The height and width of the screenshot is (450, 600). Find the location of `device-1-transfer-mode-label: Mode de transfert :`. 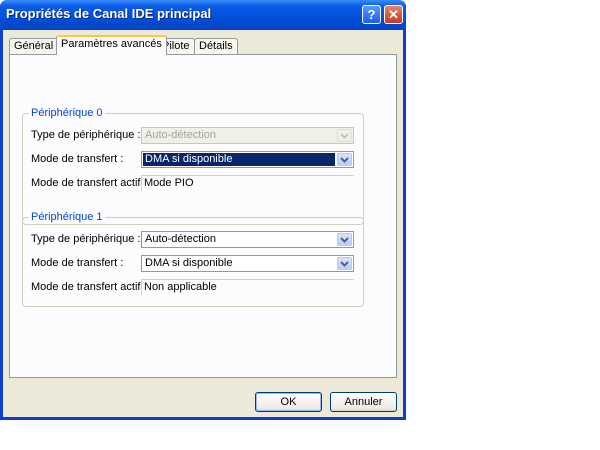

device-1-transfer-mode-label: Mode de transfert : is located at coordinates (77, 263).